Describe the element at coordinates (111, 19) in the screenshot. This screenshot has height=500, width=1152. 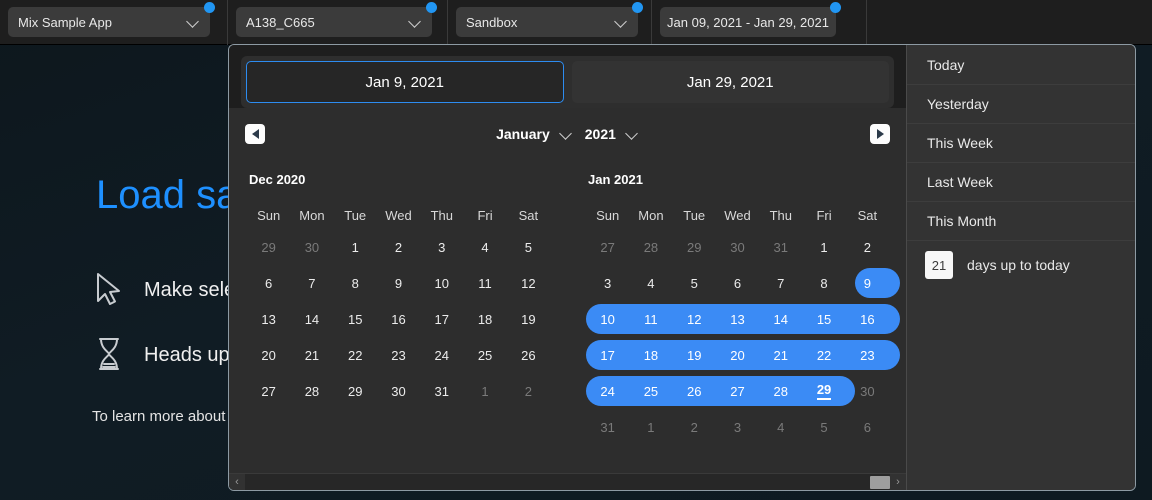
I see `filter-dropdown-app: Mix Sample App` at that location.